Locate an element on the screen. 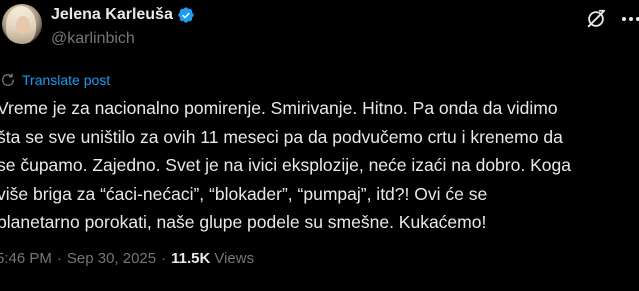  translate-post-label: Translate post is located at coordinates (66, 80).